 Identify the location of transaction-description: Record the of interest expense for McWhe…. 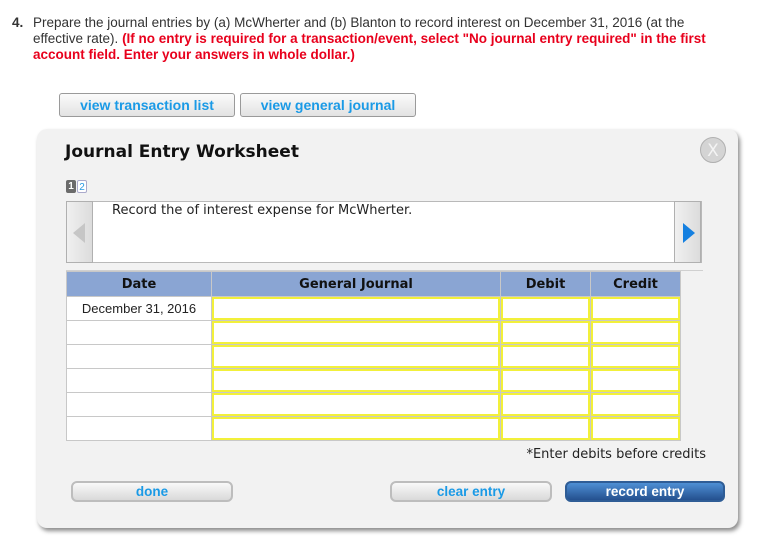
(262, 210).